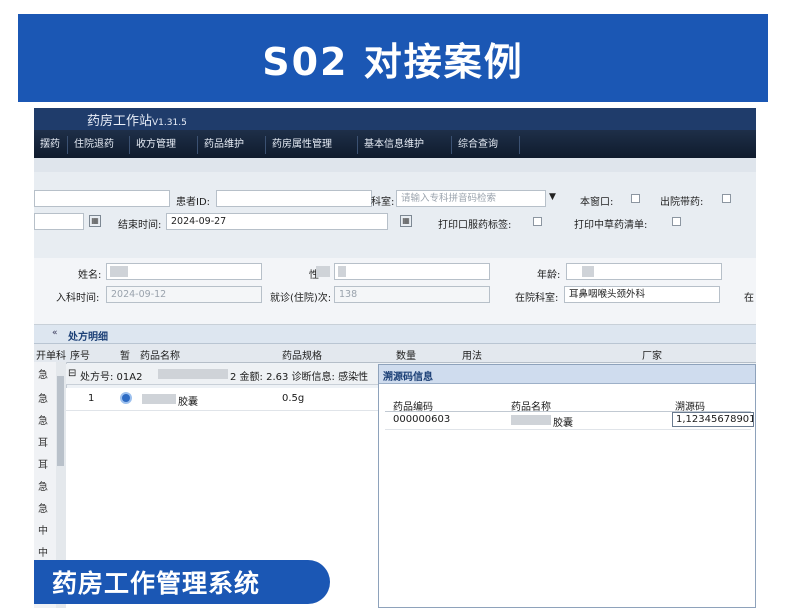  What do you see at coordinates (342, 271) in the screenshot?
I see `redacted-sex` at bounding box center [342, 271].